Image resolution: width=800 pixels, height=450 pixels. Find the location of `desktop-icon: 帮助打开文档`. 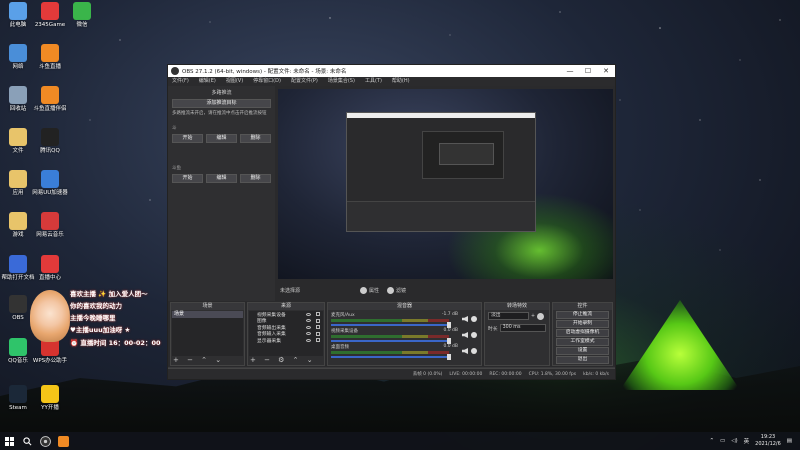

desktop-icon: 帮助打开文档 is located at coordinates (18, 268).